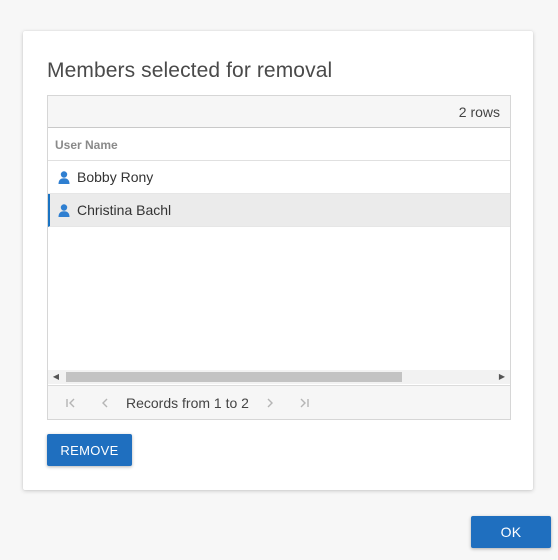 Image resolution: width=558 pixels, height=560 pixels. What do you see at coordinates (304, 403) in the screenshot?
I see `last-page-icon` at bounding box center [304, 403].